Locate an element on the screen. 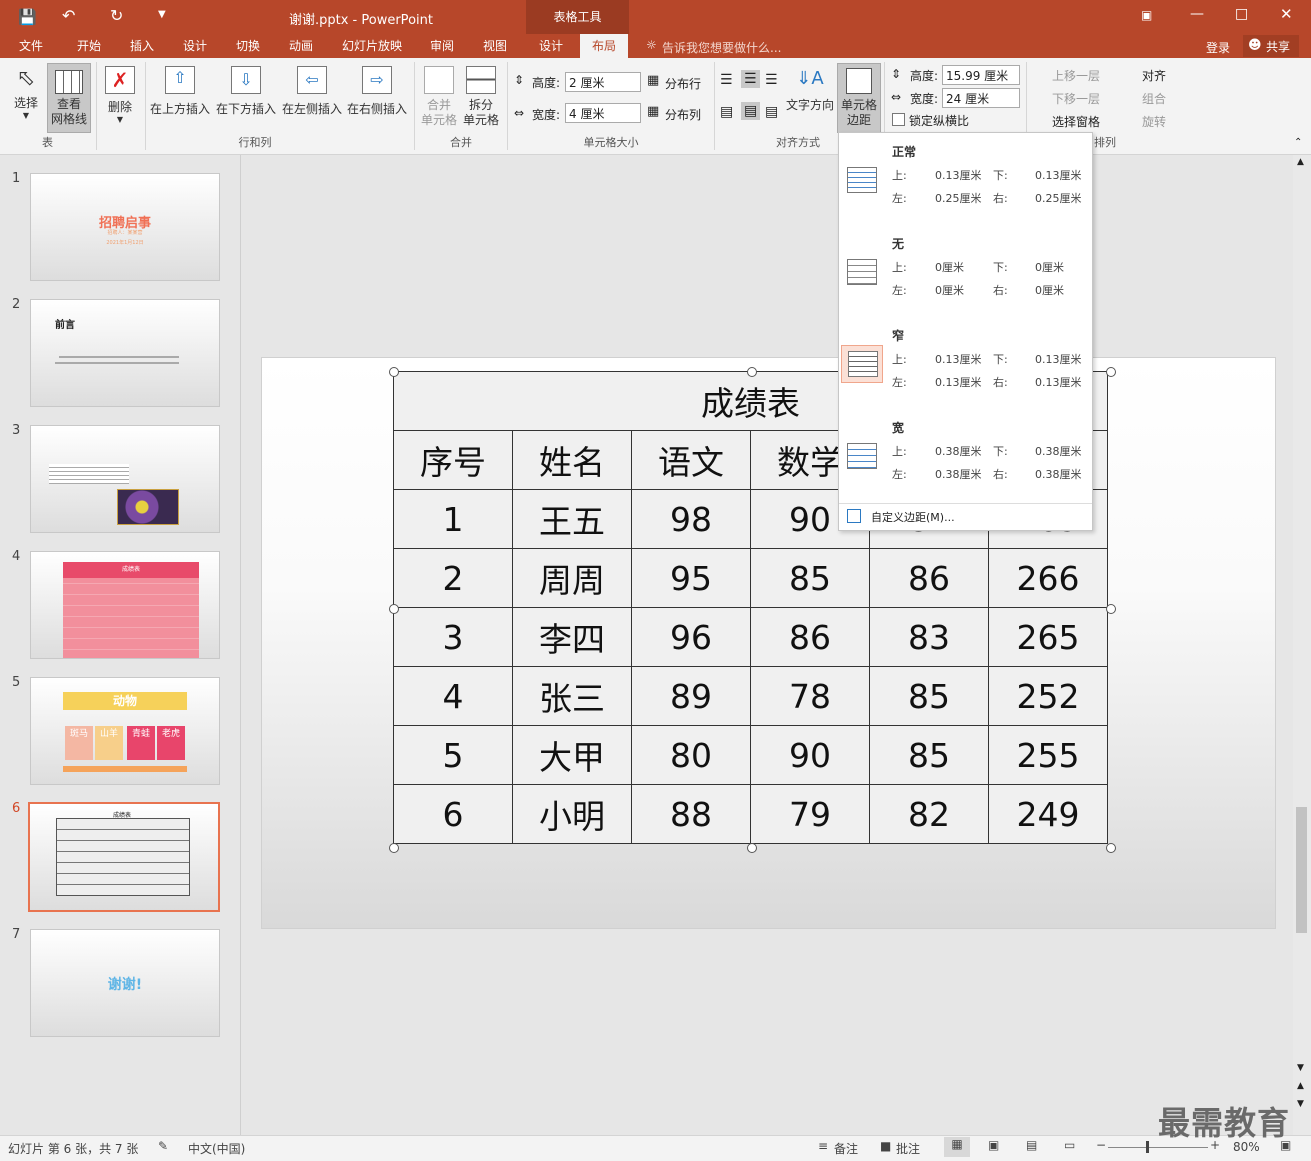  align-dropdown: 对齐 is located at coordinates (1154, 75).